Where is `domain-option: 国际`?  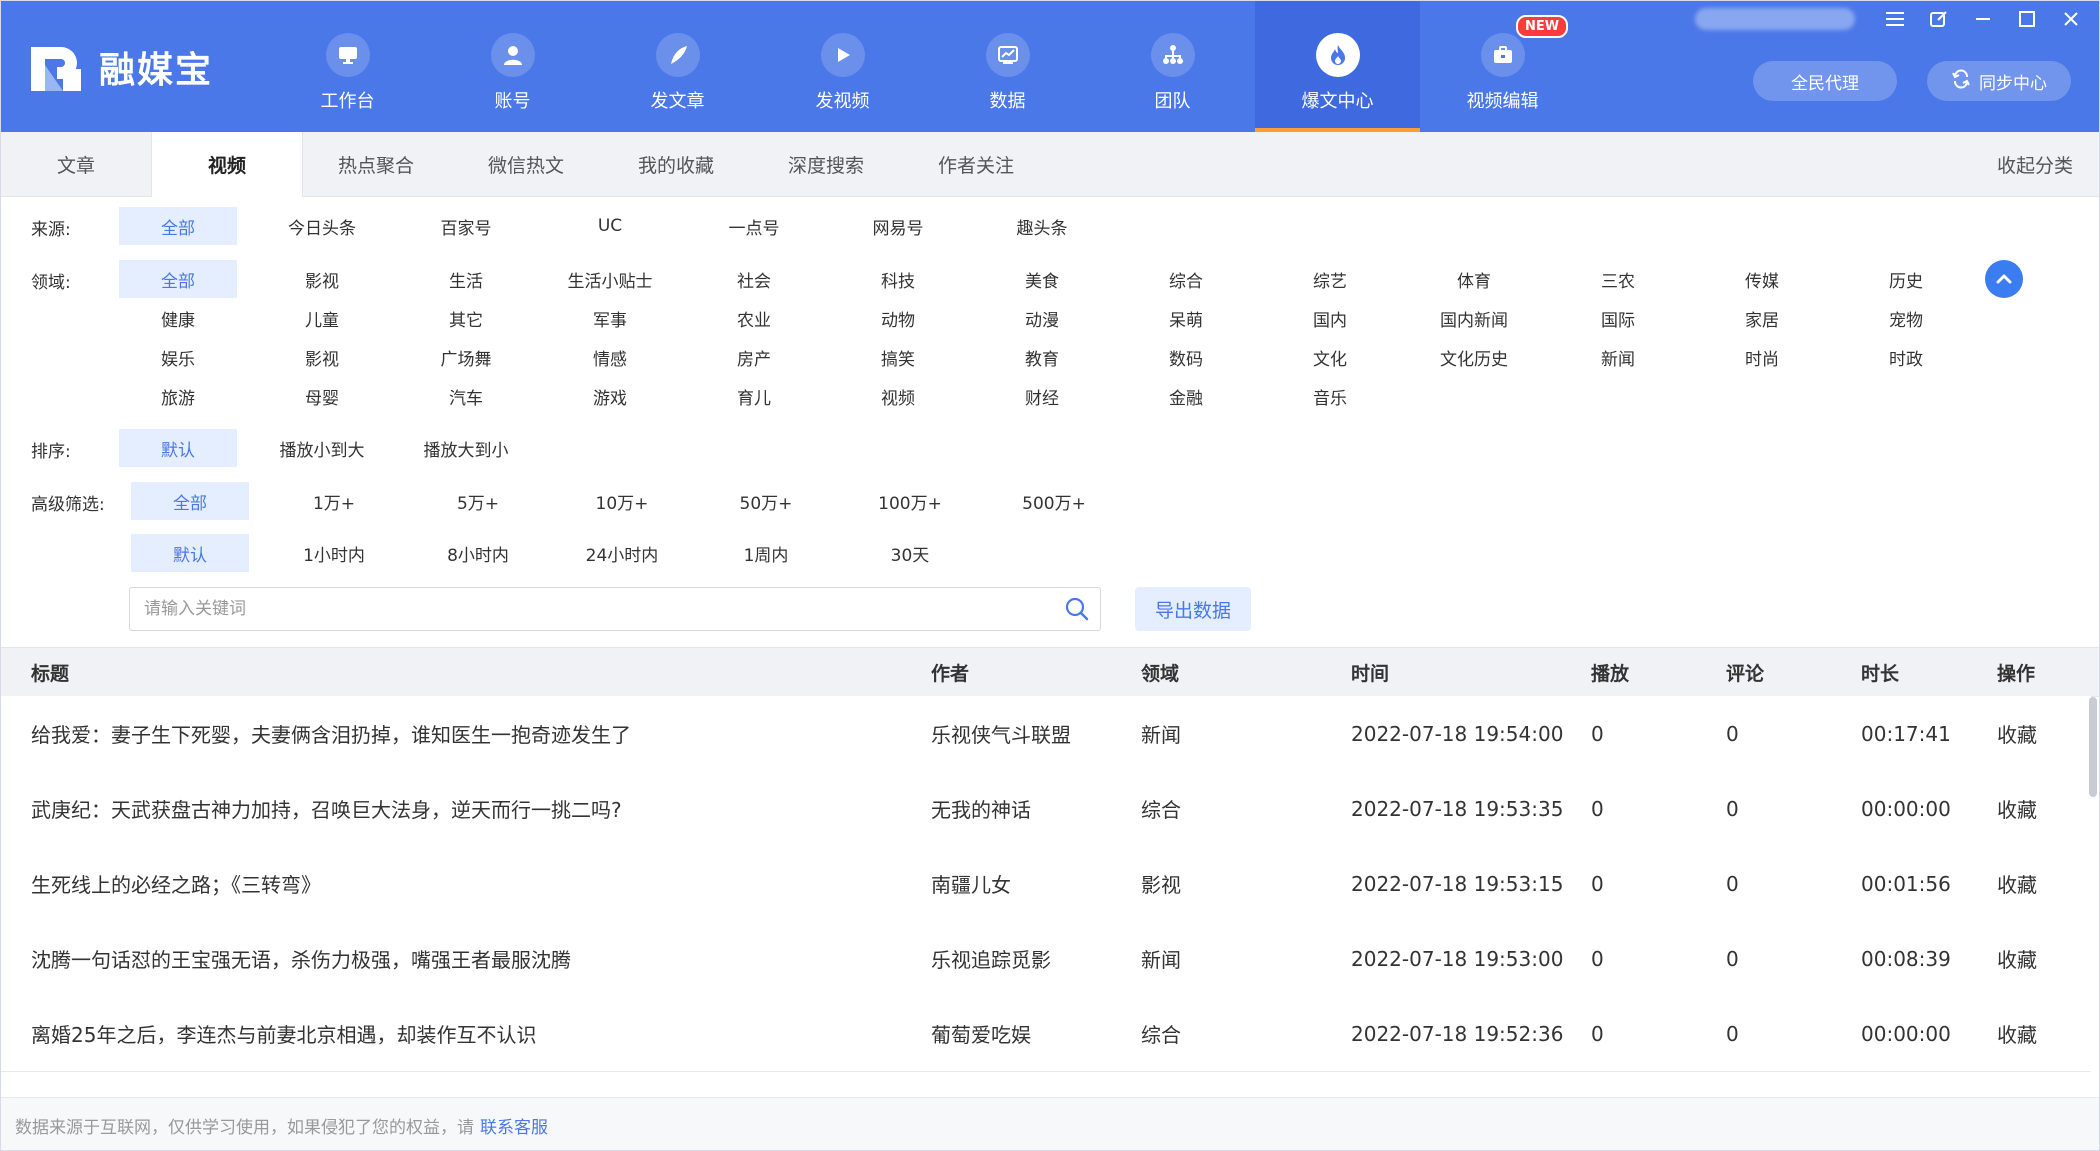
domain-option: 国际 is located at coordinates (1618, 318).